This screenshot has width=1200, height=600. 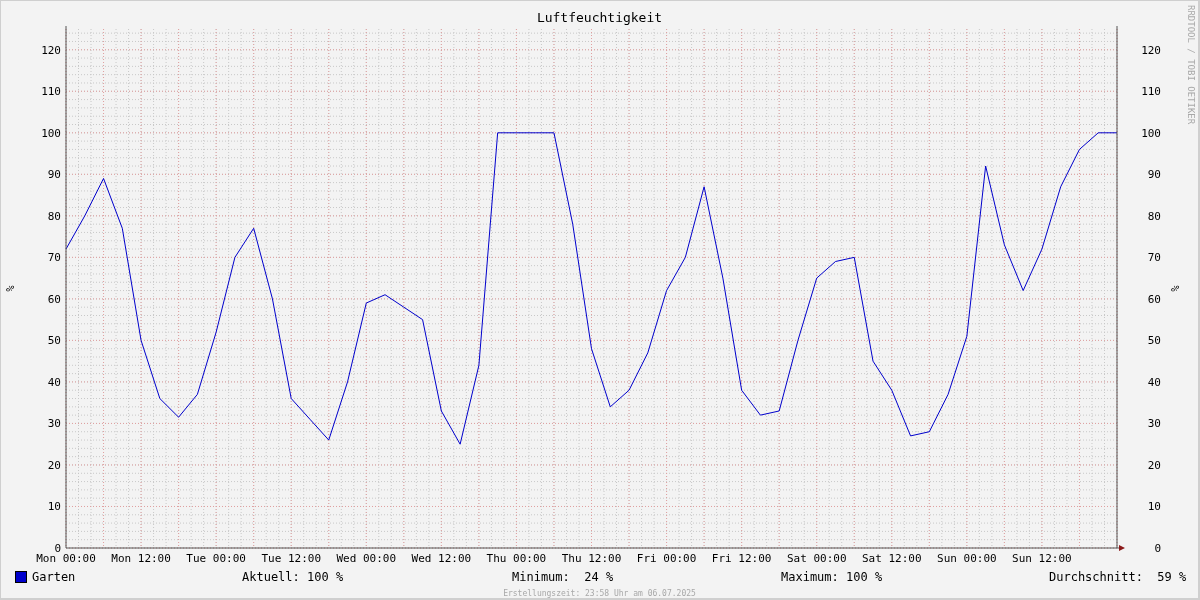 I want to click on y-tick-label: 0, so click(x=1157, y=548).